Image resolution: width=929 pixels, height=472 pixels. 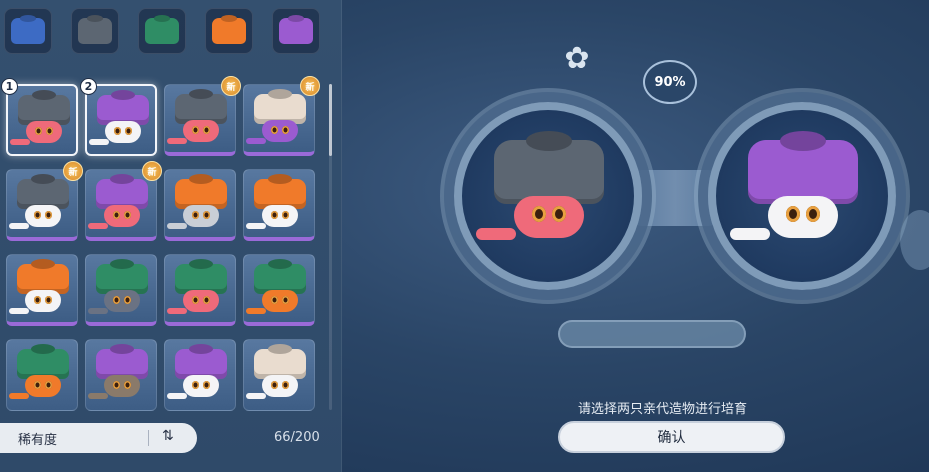 What do you see at coordinates (296, 31) in the screenshot?
I see `purple-hat-filter` at bounding box center [296, 31].